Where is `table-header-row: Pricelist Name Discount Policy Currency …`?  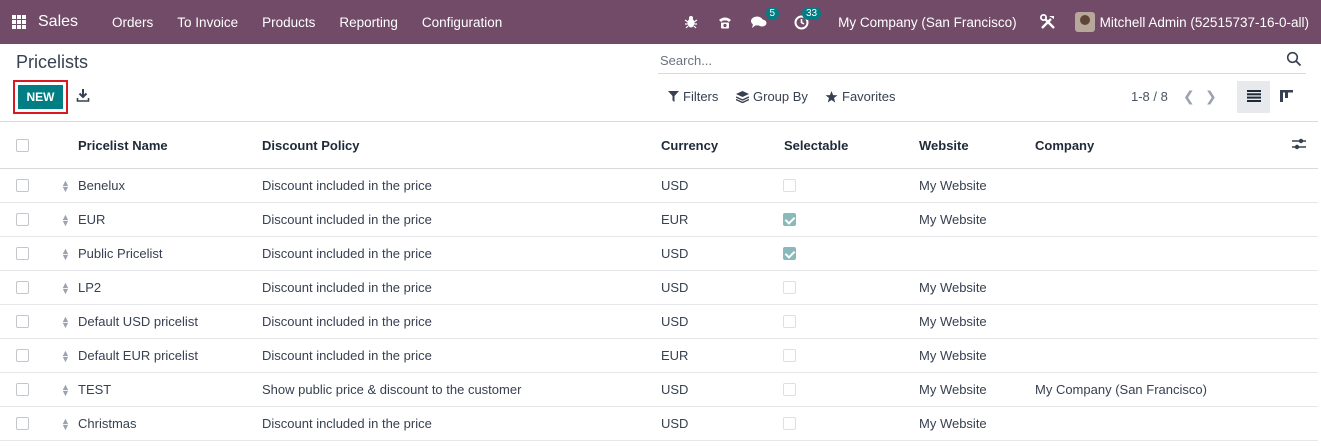 table-header-row: Pricelist Name Discount Policy Currency … is located at coordinates (659, 145).